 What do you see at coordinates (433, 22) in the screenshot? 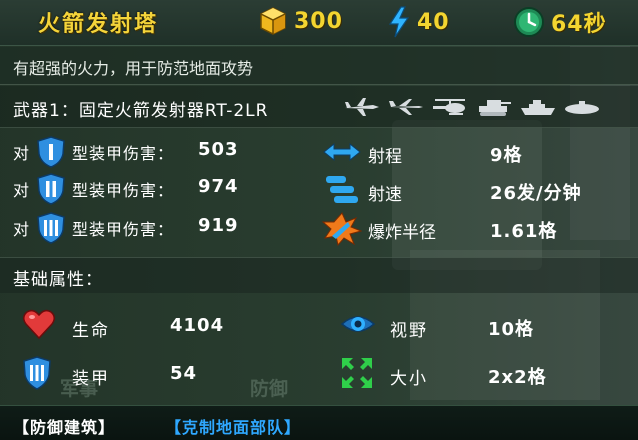
I see `power-value: 40` at bounding box center [433, 22].